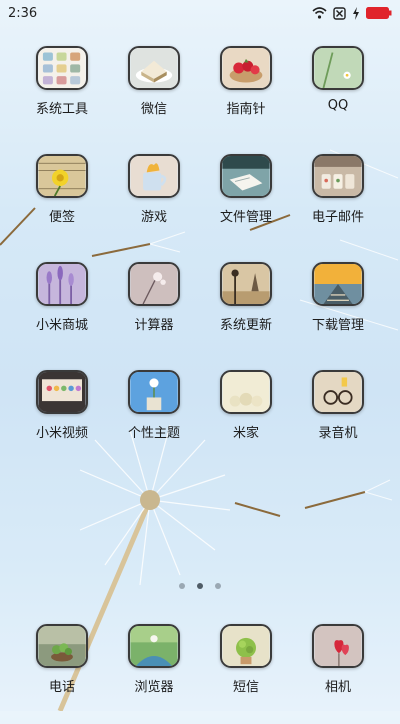 The image size is (400, 724). I want to click on app-notes: 便签, so click(62, 204).